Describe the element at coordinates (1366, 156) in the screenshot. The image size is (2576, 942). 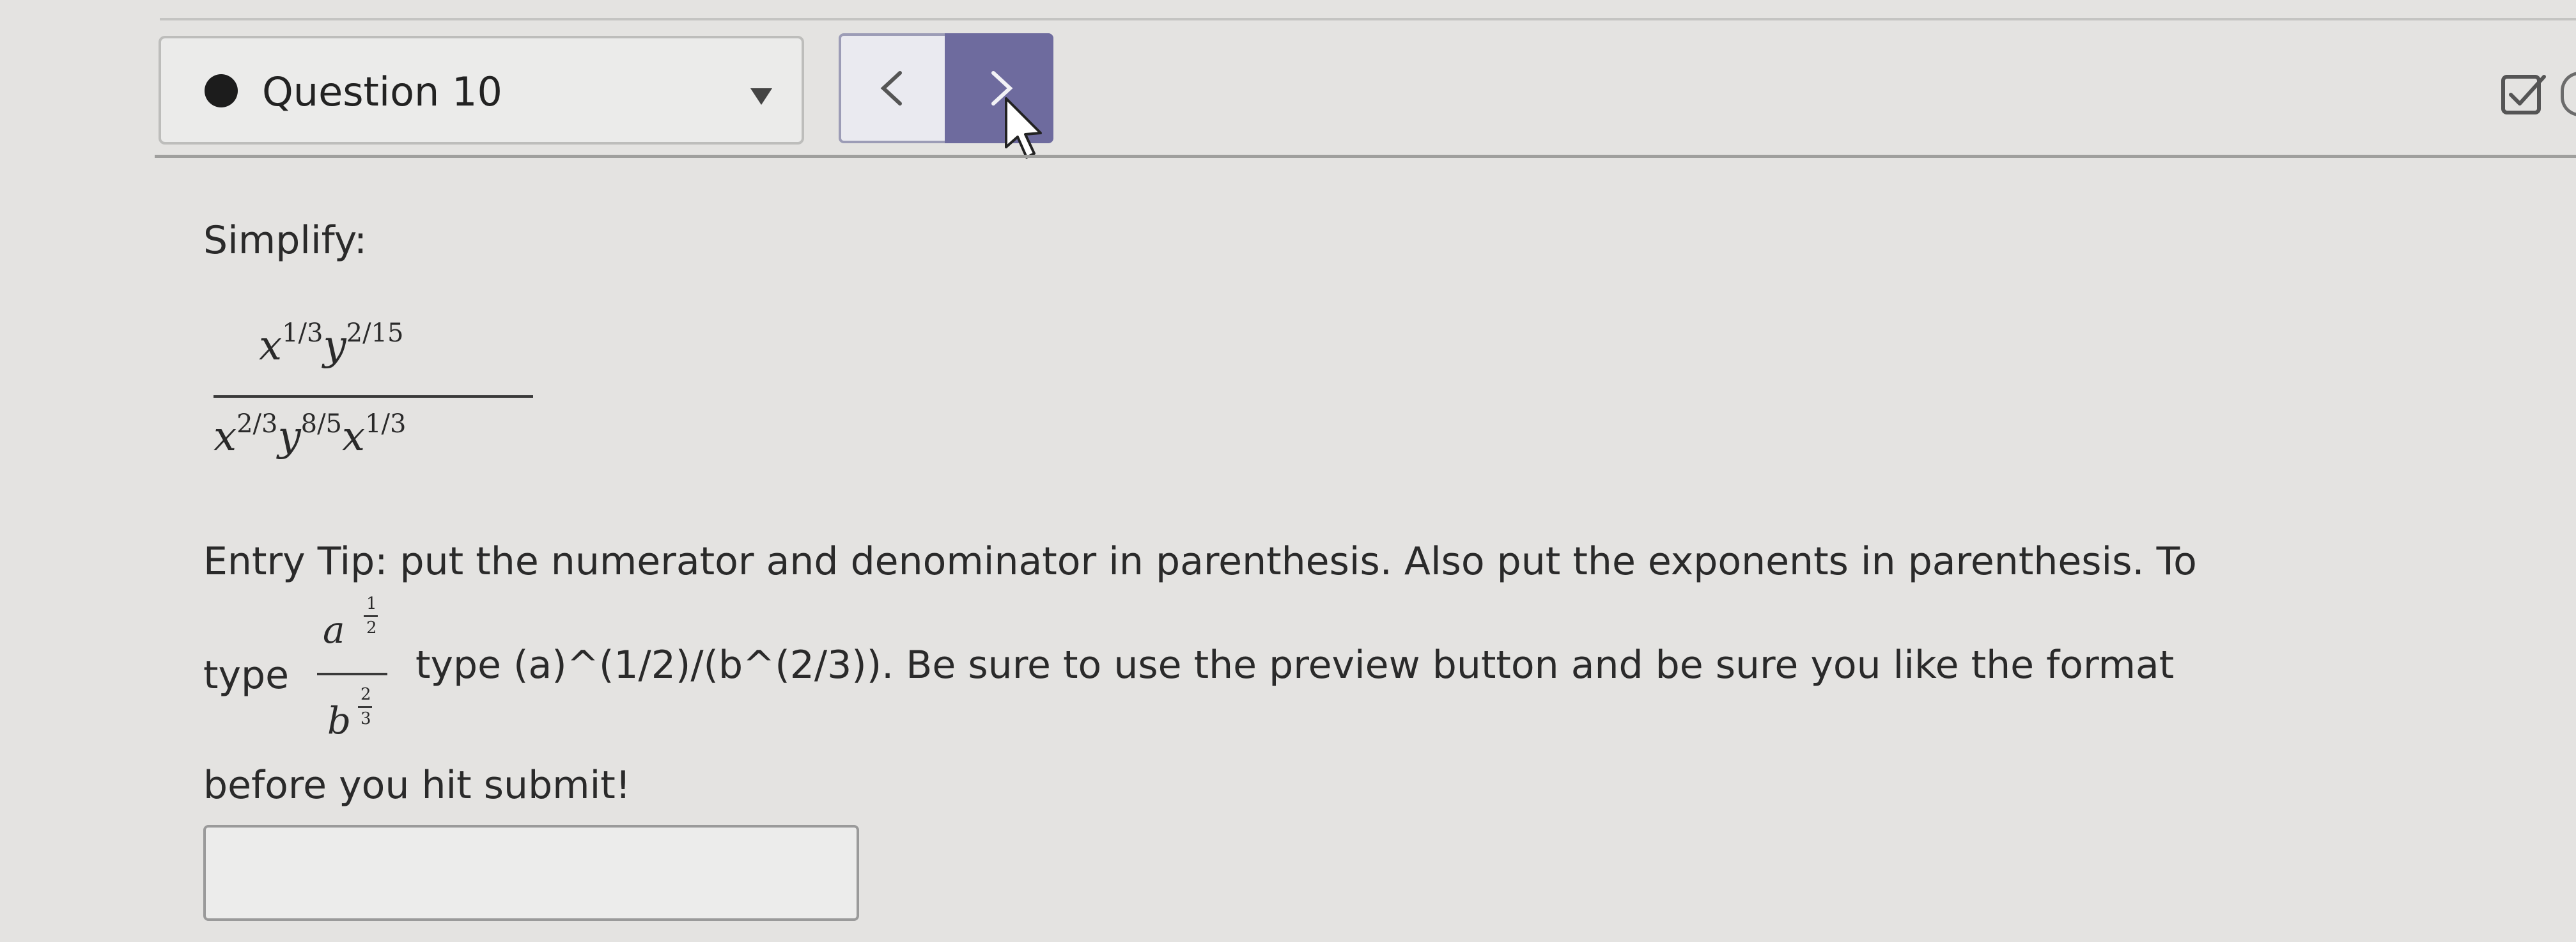
I see `header-divider` at that location.